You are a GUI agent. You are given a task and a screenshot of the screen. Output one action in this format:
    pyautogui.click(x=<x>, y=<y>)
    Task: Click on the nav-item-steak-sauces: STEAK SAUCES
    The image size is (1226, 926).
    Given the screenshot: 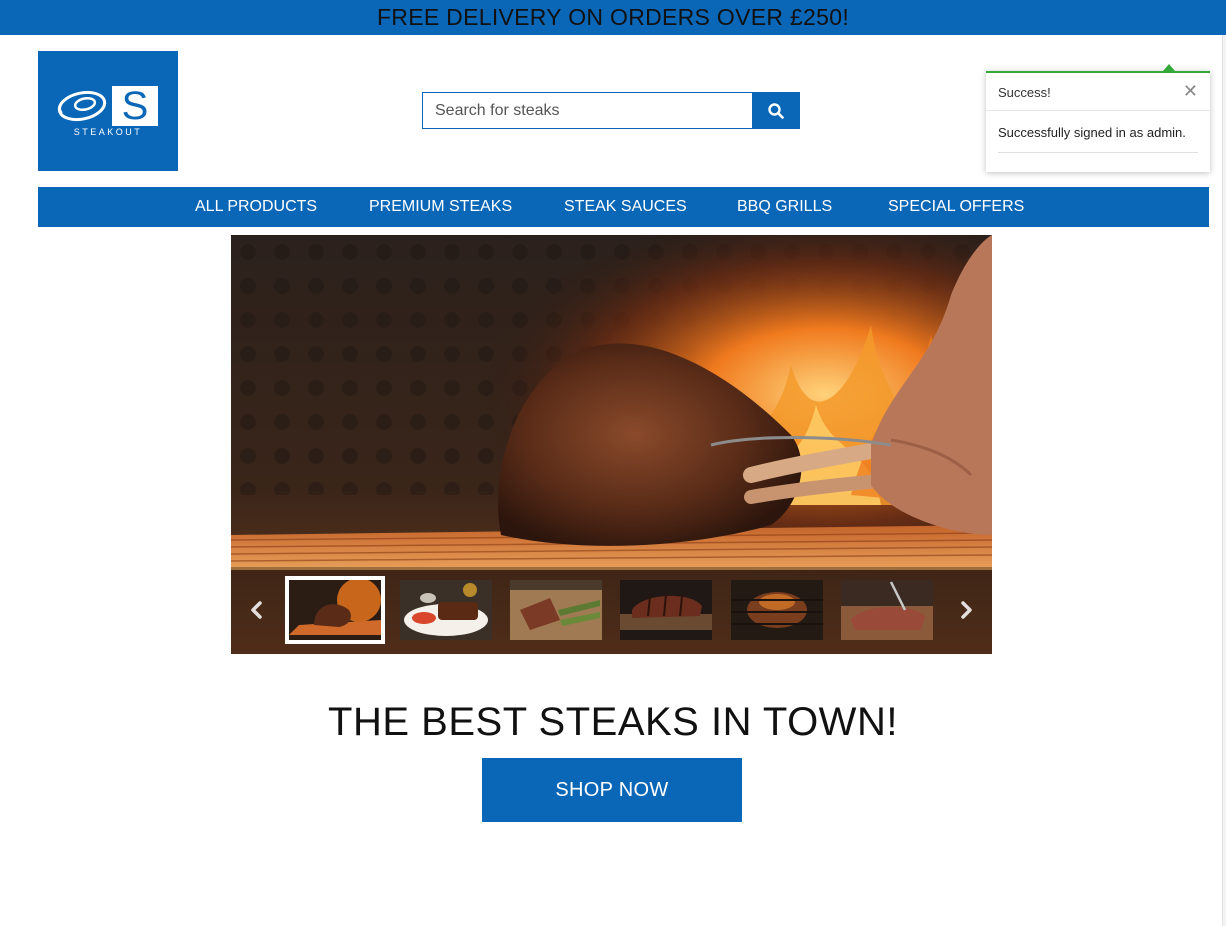 What is the action you would take?
    pyautogui.click(x=625, y=207)
    